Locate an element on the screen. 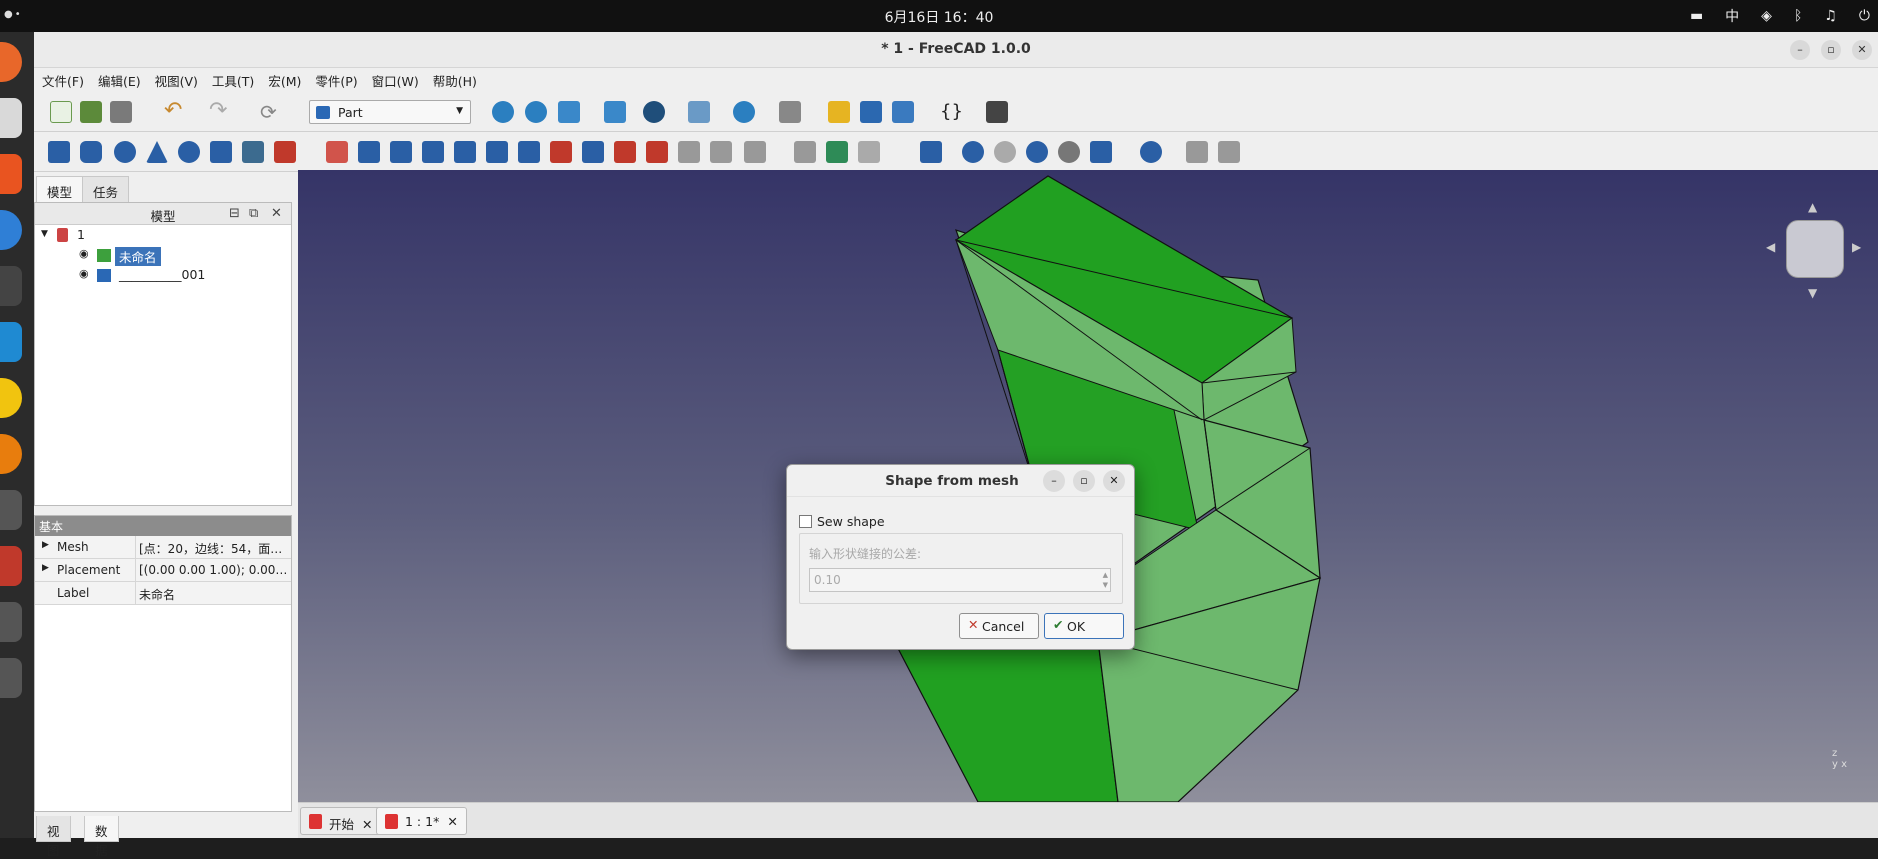 This screenshot has height=859, width=1878. cross-sections-icon is located at coordinates (657, 152).